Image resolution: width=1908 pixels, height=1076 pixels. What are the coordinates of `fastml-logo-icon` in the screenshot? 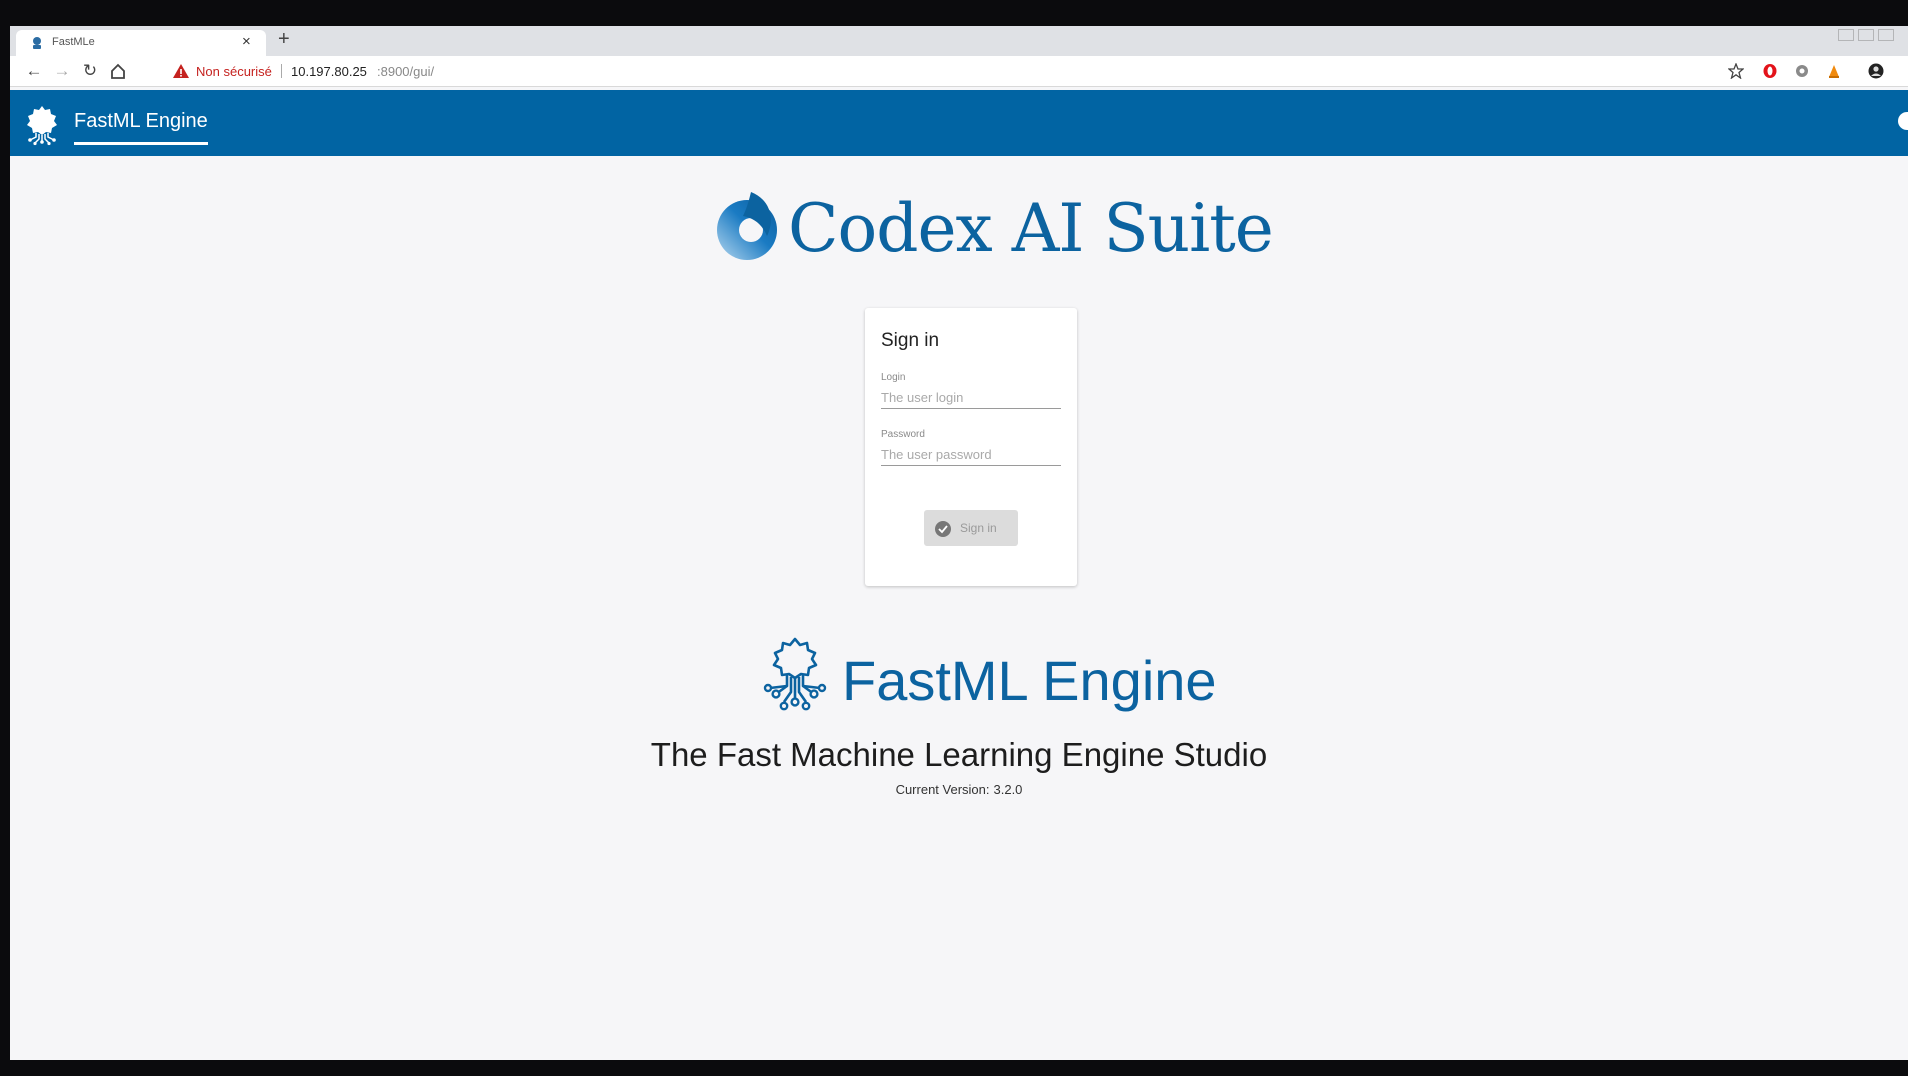 It's located at (42, 125).